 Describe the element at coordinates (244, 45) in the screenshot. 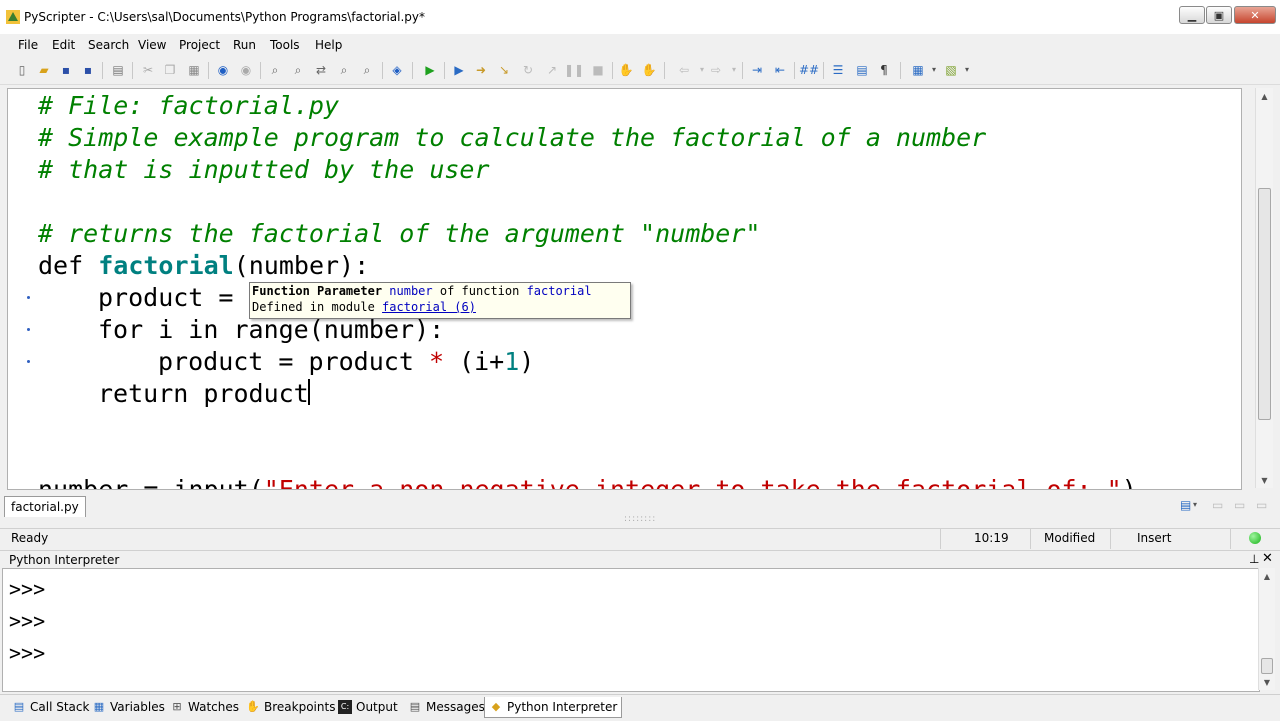

I see `menu-run: Run` at that location.